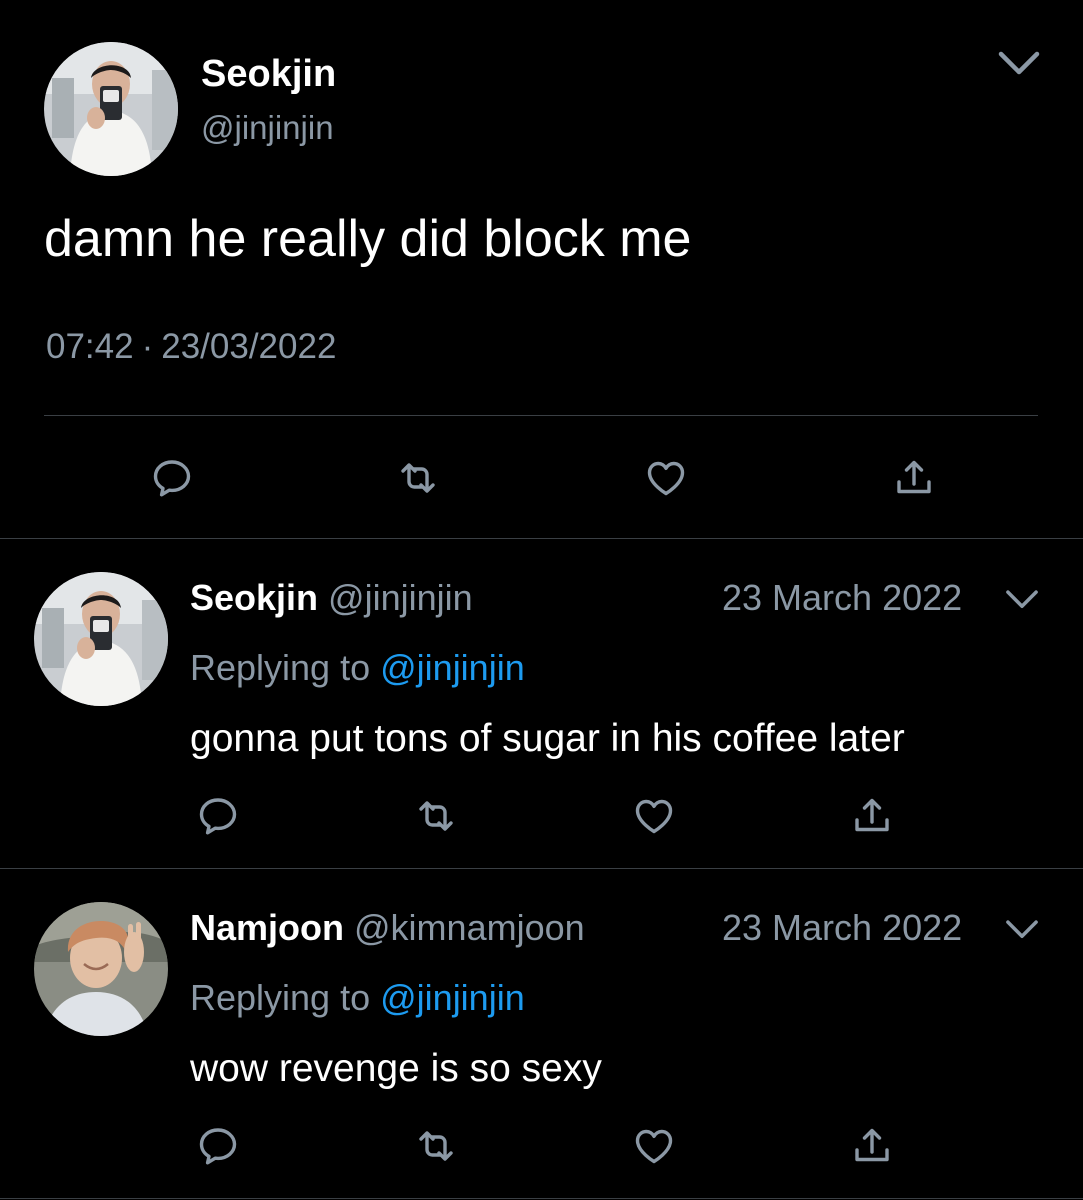 The width and height of the screenshot is (1083, 1200). What do you see at coordinates (400, 597) in the screenshot?
I see `reply-author-handle: @jinjinjin` at bounding box center [400, 597].